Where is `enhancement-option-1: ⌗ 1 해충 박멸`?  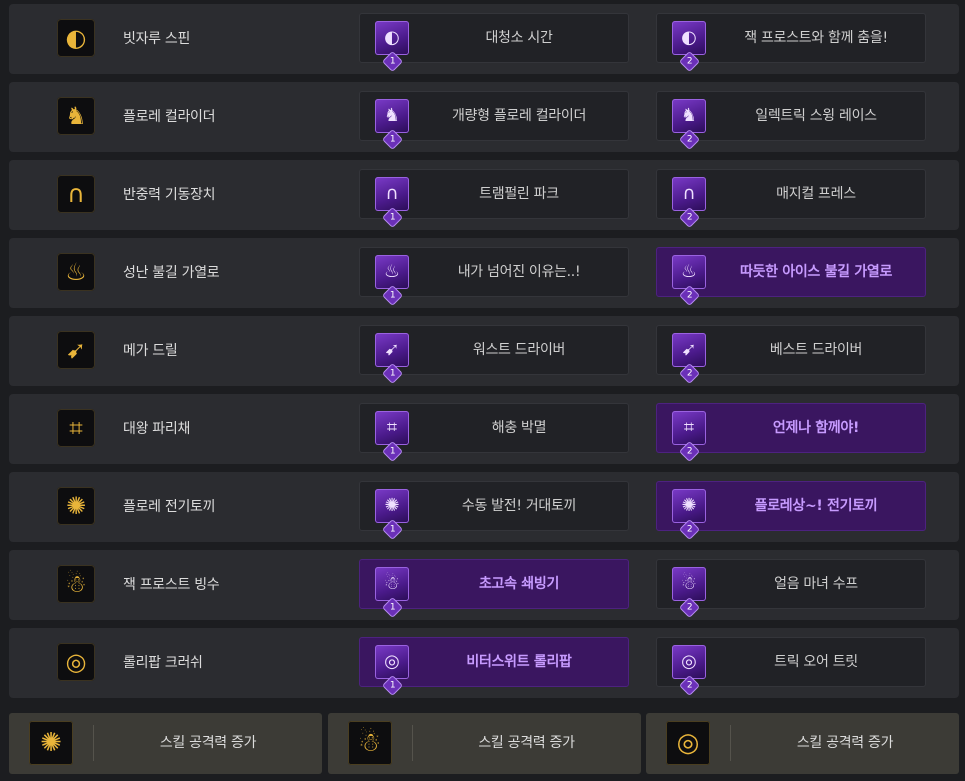 enhancement-option-1: ⌗ 1 해충 박멸 is located at coordinates (494, 432).